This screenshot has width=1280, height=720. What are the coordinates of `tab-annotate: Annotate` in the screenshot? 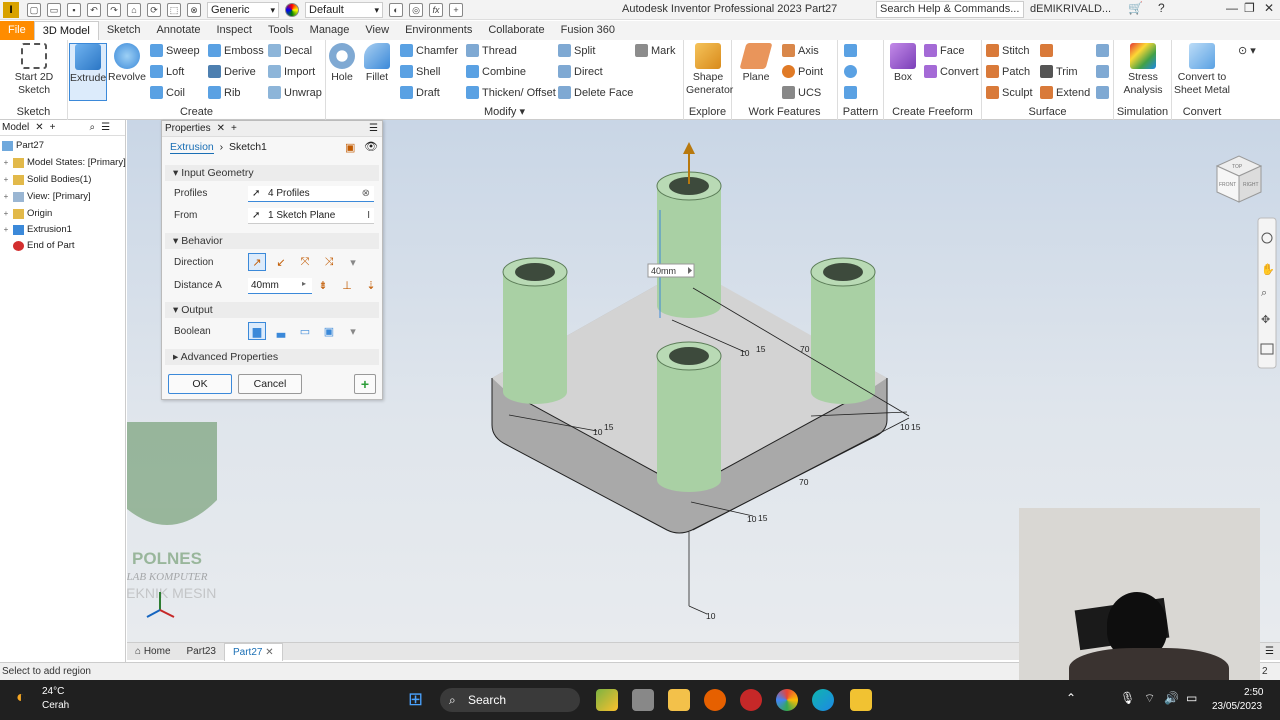 It's located at (178, 30).